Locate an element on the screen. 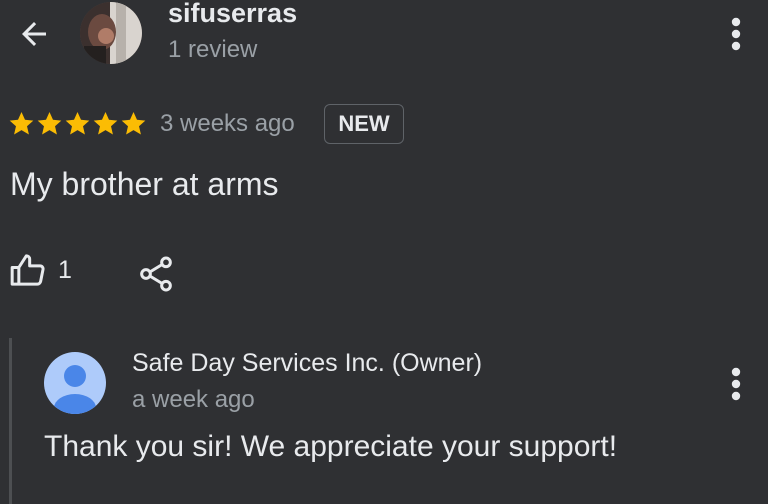 The width and height of the screenshot is (768, 504). share-button is located at coordinates (156, 274).